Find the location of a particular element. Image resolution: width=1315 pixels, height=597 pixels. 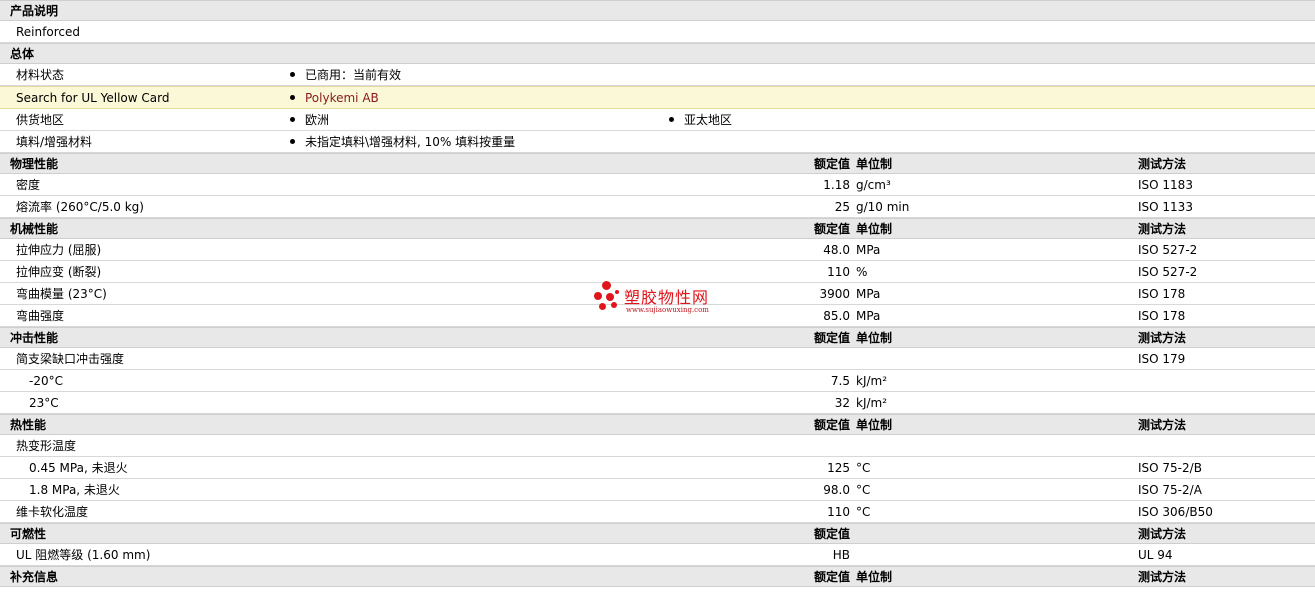

property-value: 85.0 is located at coordinates (836, 315).